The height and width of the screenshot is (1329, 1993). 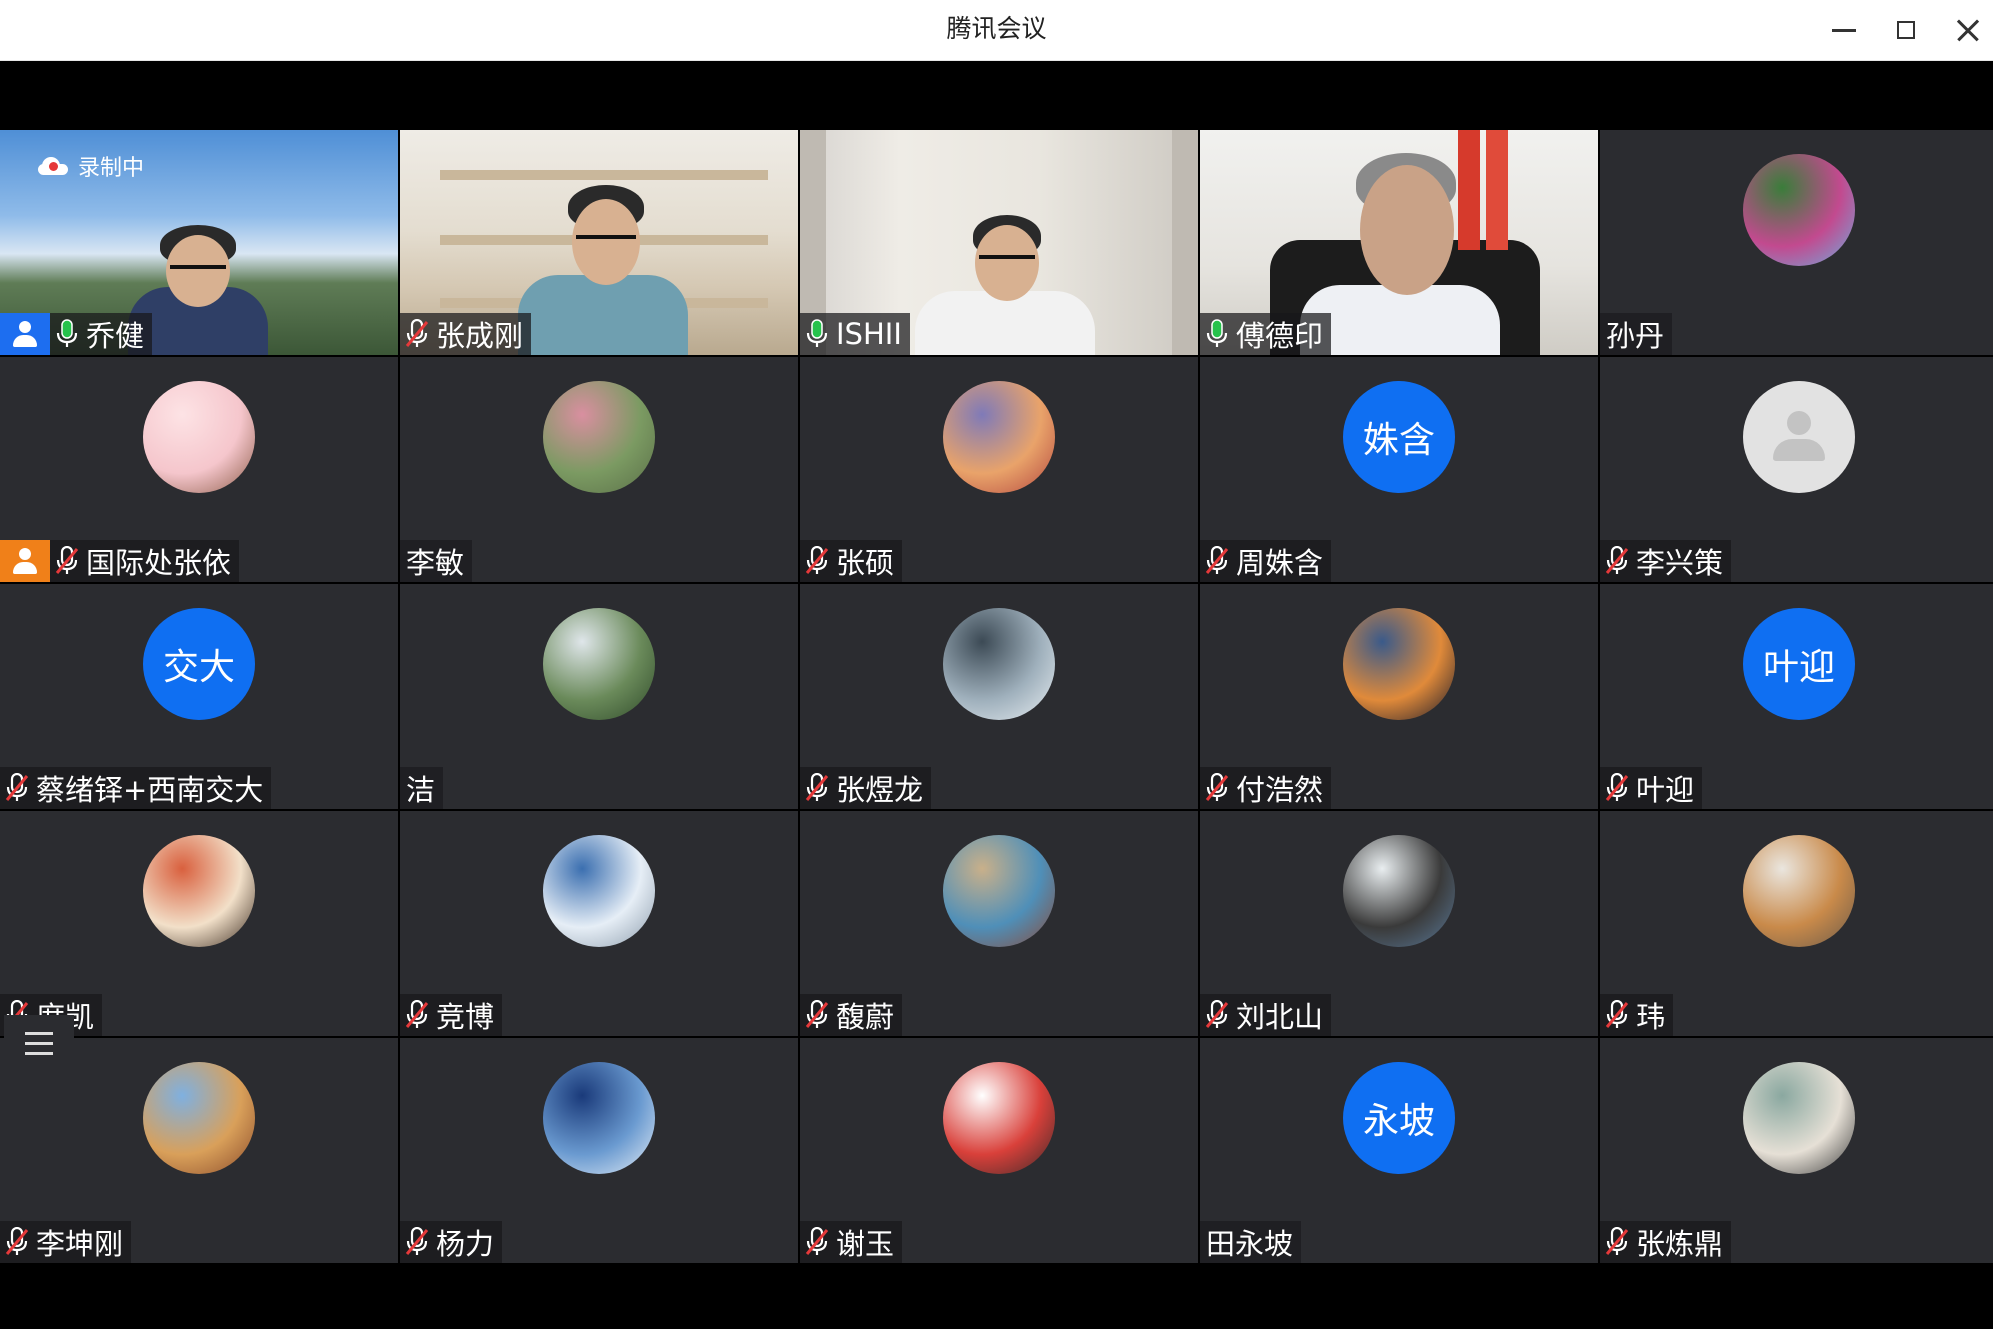 What do you see at coordinates (466, 334) in the screenshot?
I see `participant-name-bar: 张成刚` at bounding box center [466, 334].